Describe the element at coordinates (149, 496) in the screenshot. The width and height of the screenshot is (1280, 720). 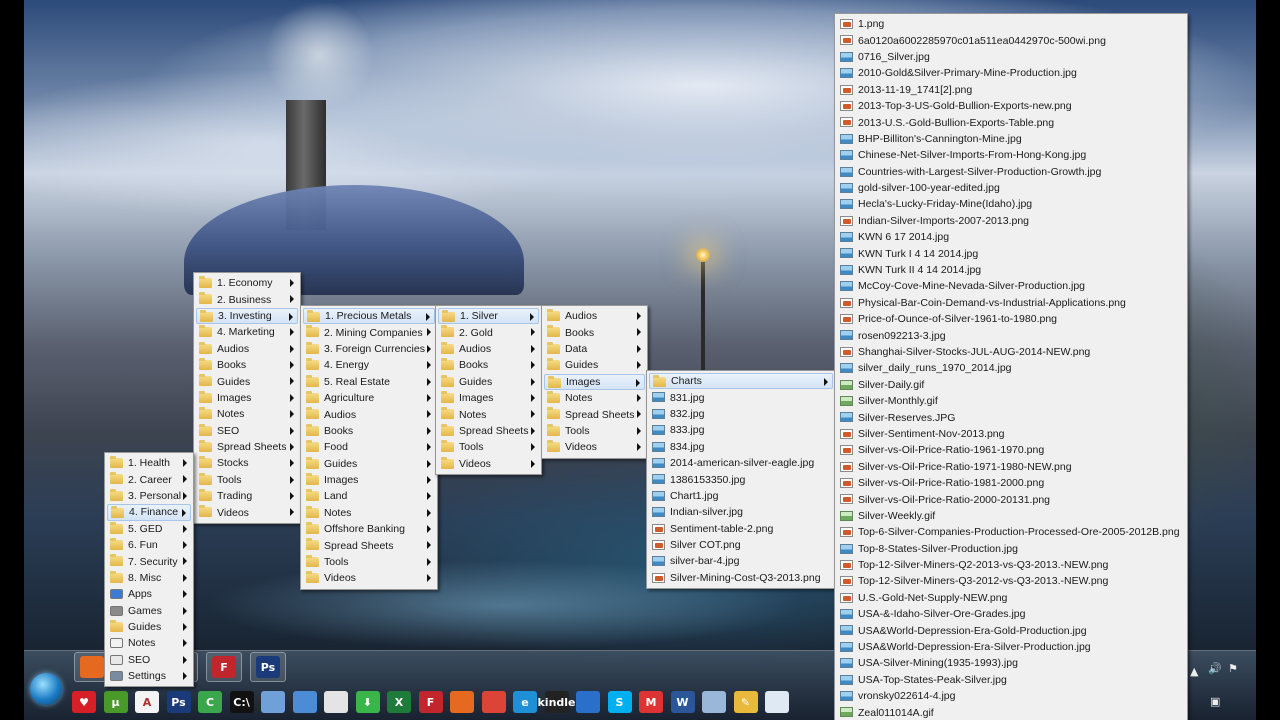
I see `menu-item-3-personal: 3. Personal` at that location.